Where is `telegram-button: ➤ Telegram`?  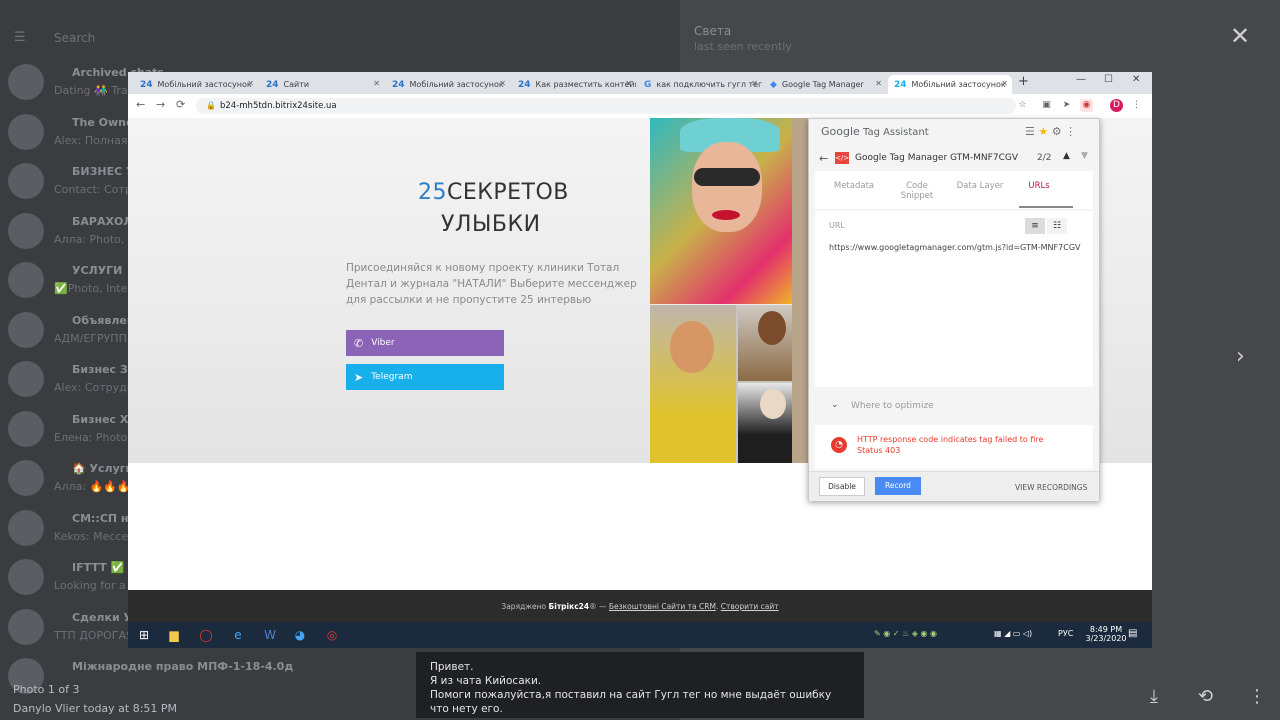
telegram-button: ➤ Telegram is located at coordinates (425, 377).